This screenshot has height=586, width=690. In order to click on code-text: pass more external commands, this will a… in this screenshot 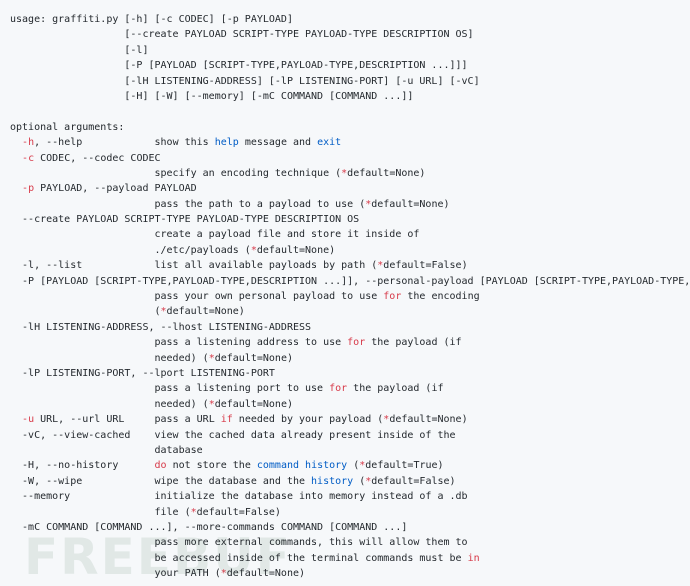, I will do `click(239, 543)`.